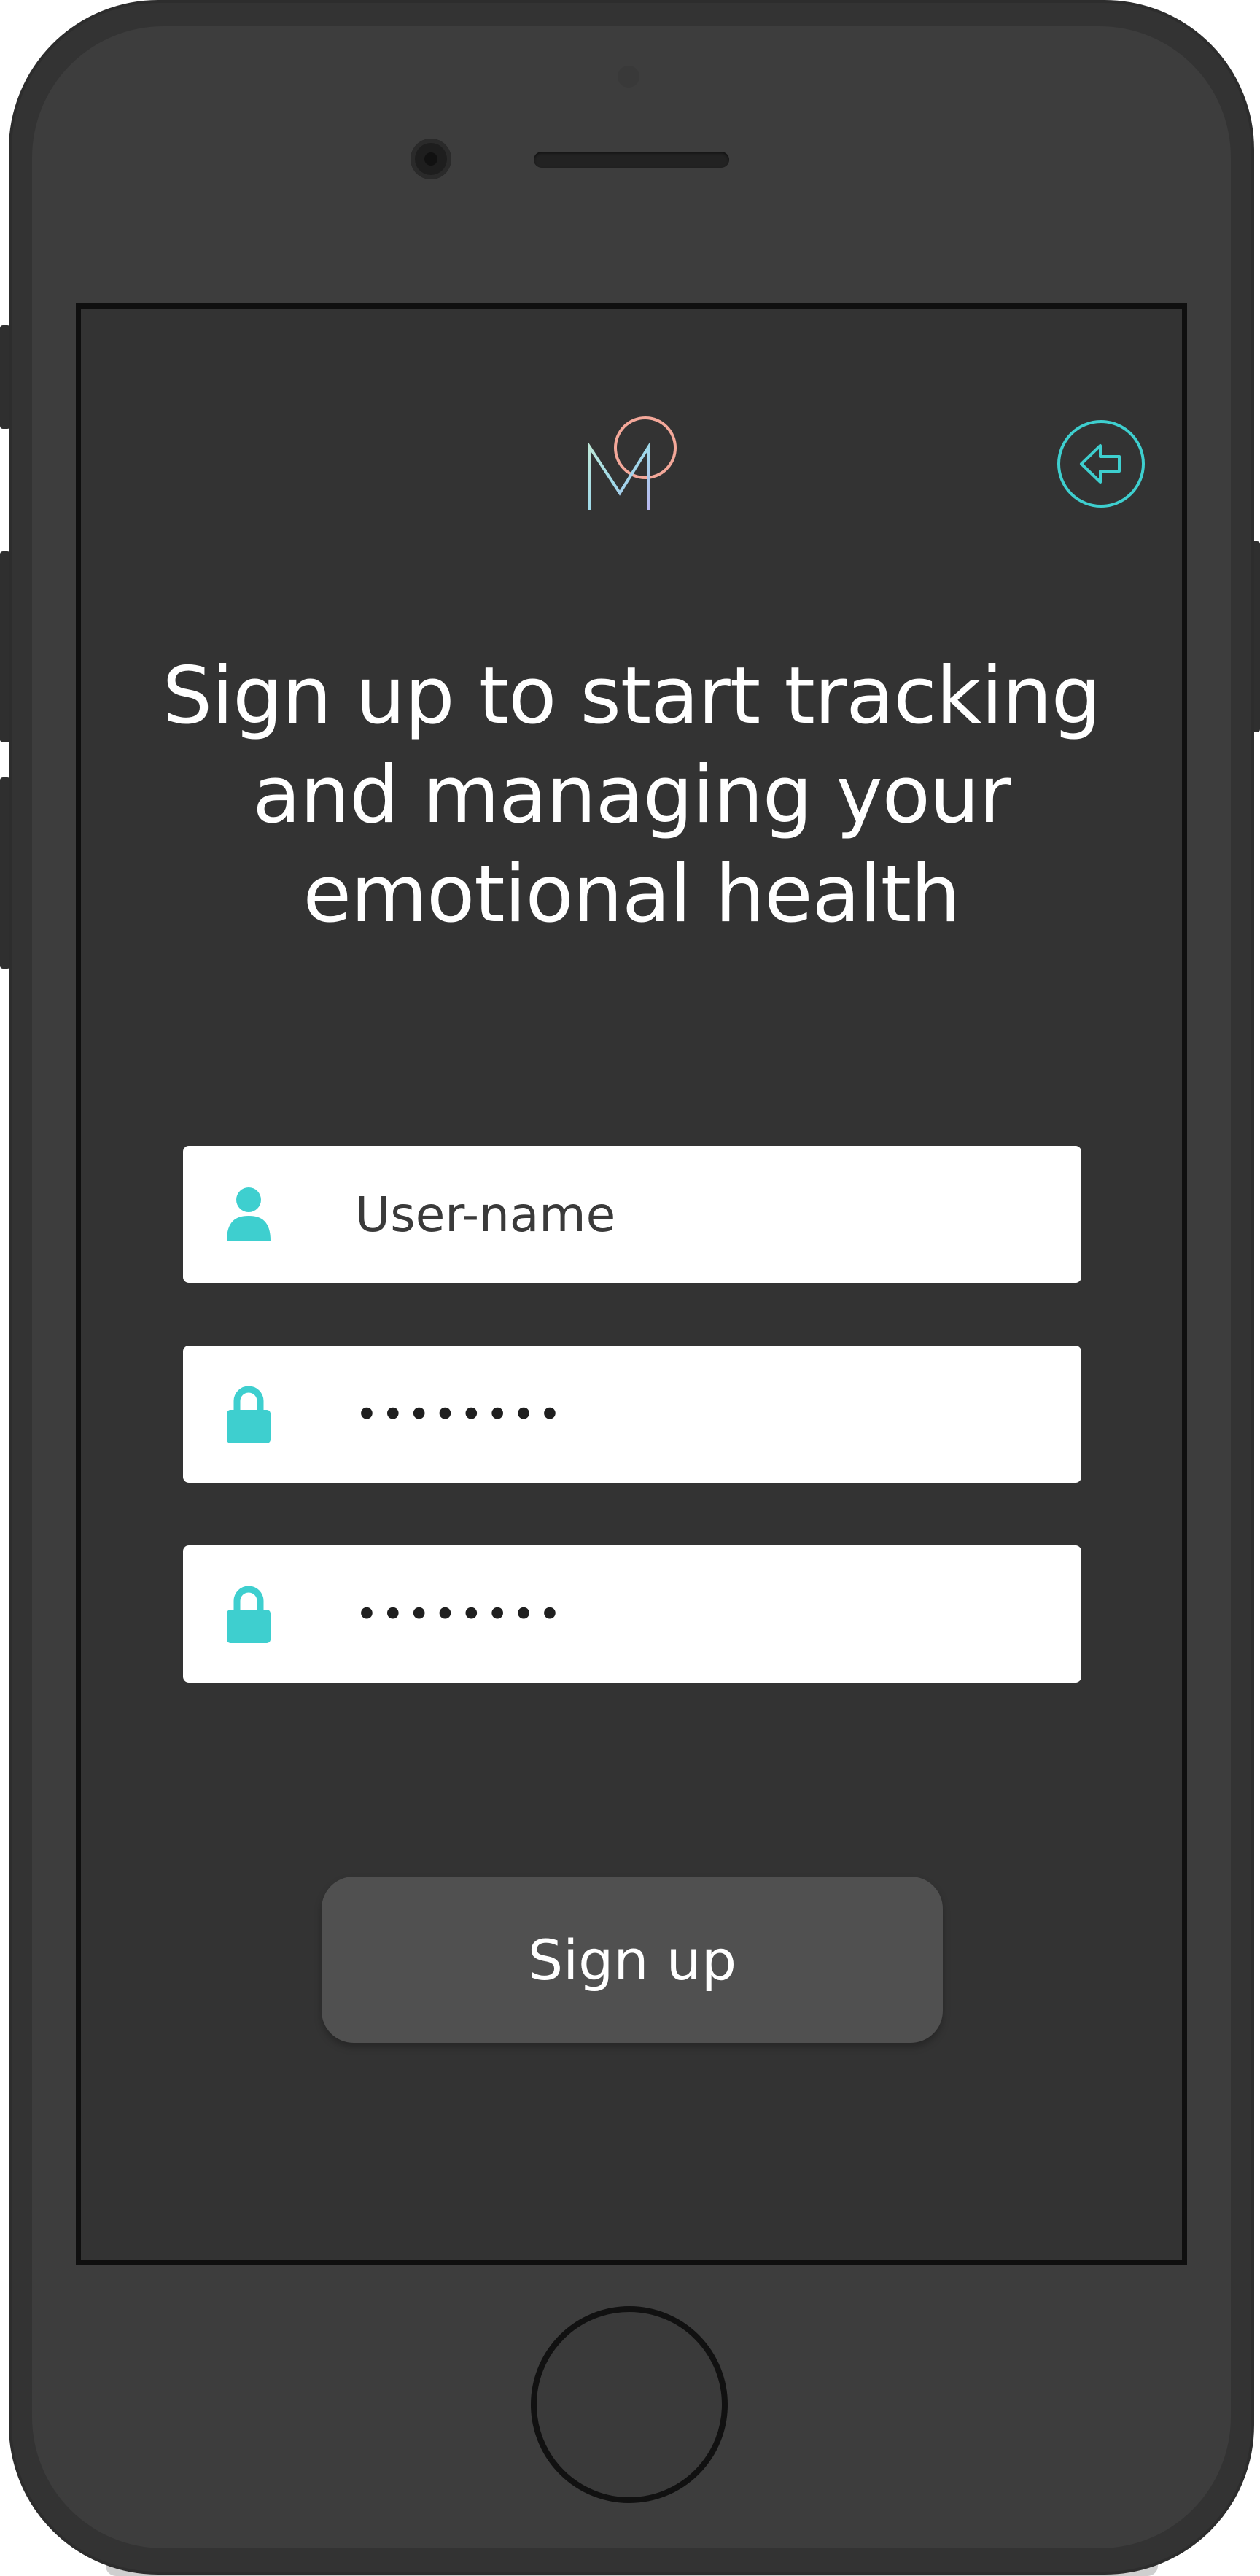  I want to click on arrow-left-circle-icon, so click(1101, 464).